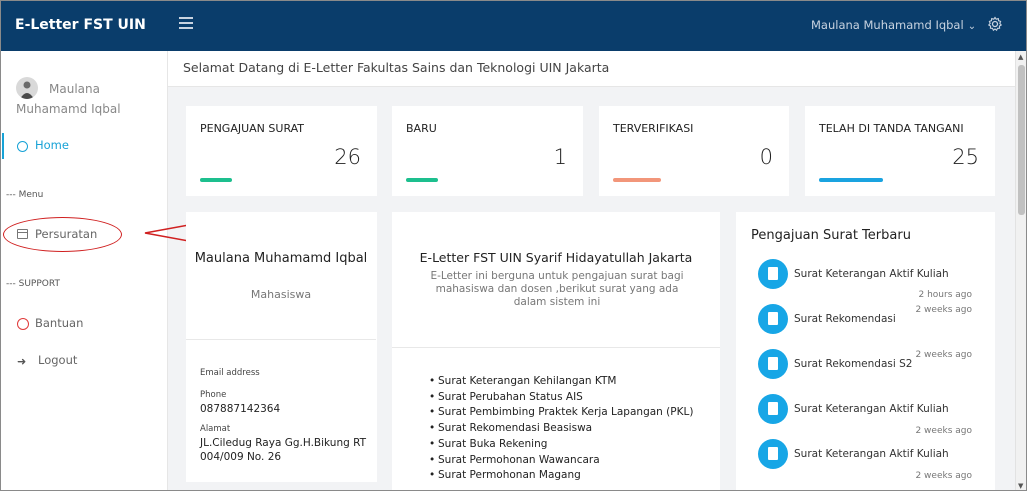 This screenshot has height=491, width=1027. What do you see at coordinates (945, 295) in the screenshot?
I see `submission-time: 2 hours ago` at bounding box center [945, 295].